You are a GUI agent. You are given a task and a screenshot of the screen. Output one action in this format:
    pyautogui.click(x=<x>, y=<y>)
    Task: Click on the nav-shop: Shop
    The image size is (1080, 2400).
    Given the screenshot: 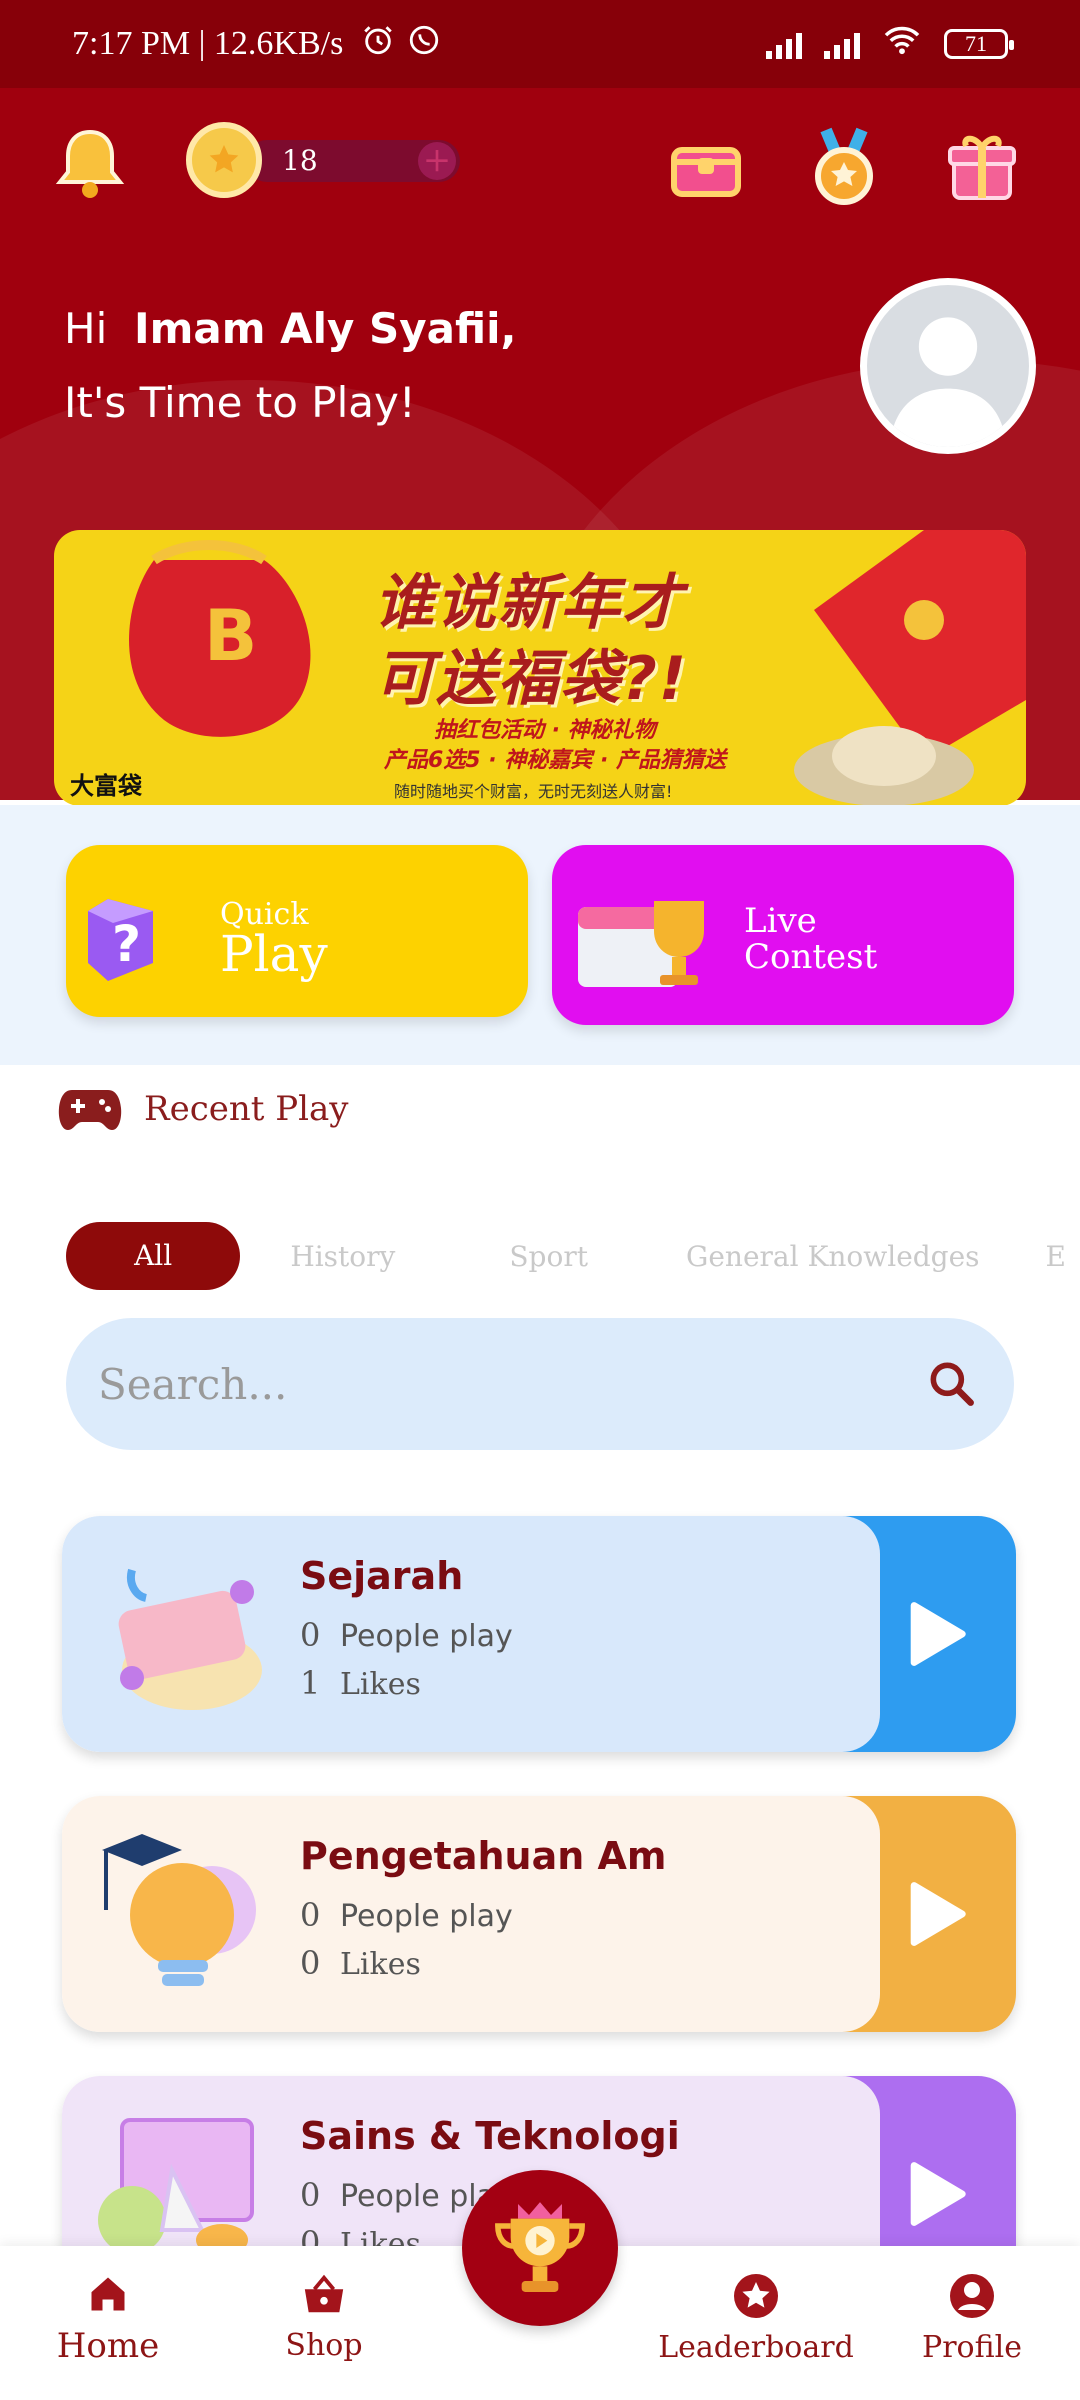 What is the action you would take?
    pyautogui.click(x=324, y=2317)
    